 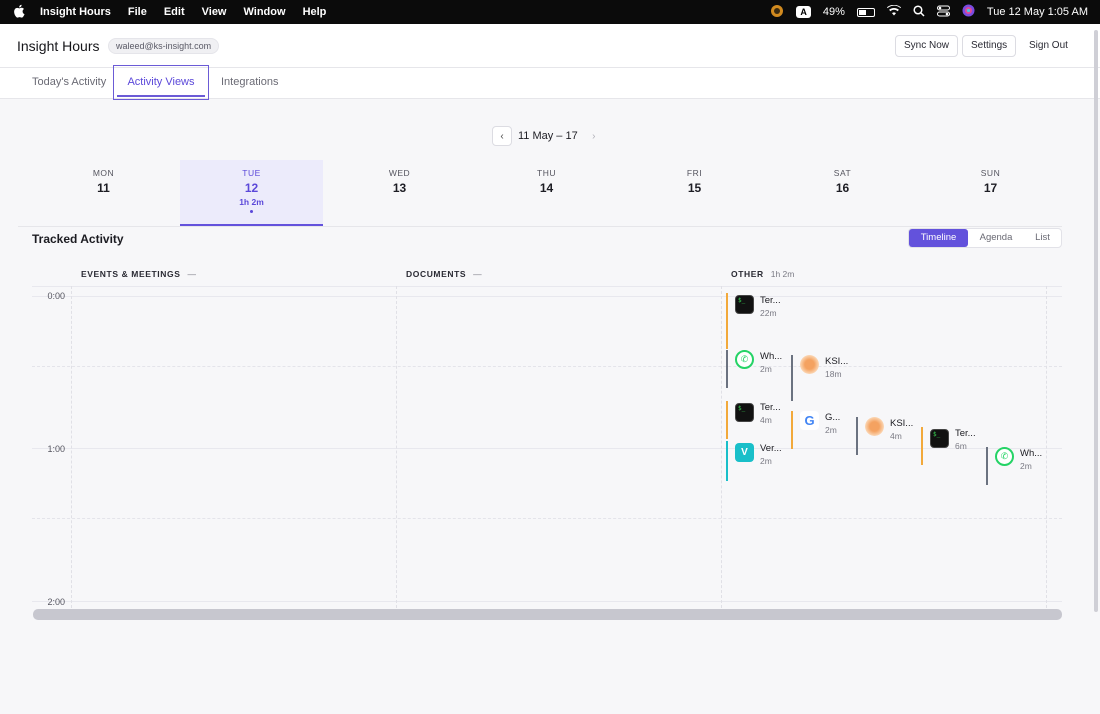 What do you see at coordinates (174, 12) in the screenshot?
I see `menu-edit: Edit` at bounding box center [174, 12].